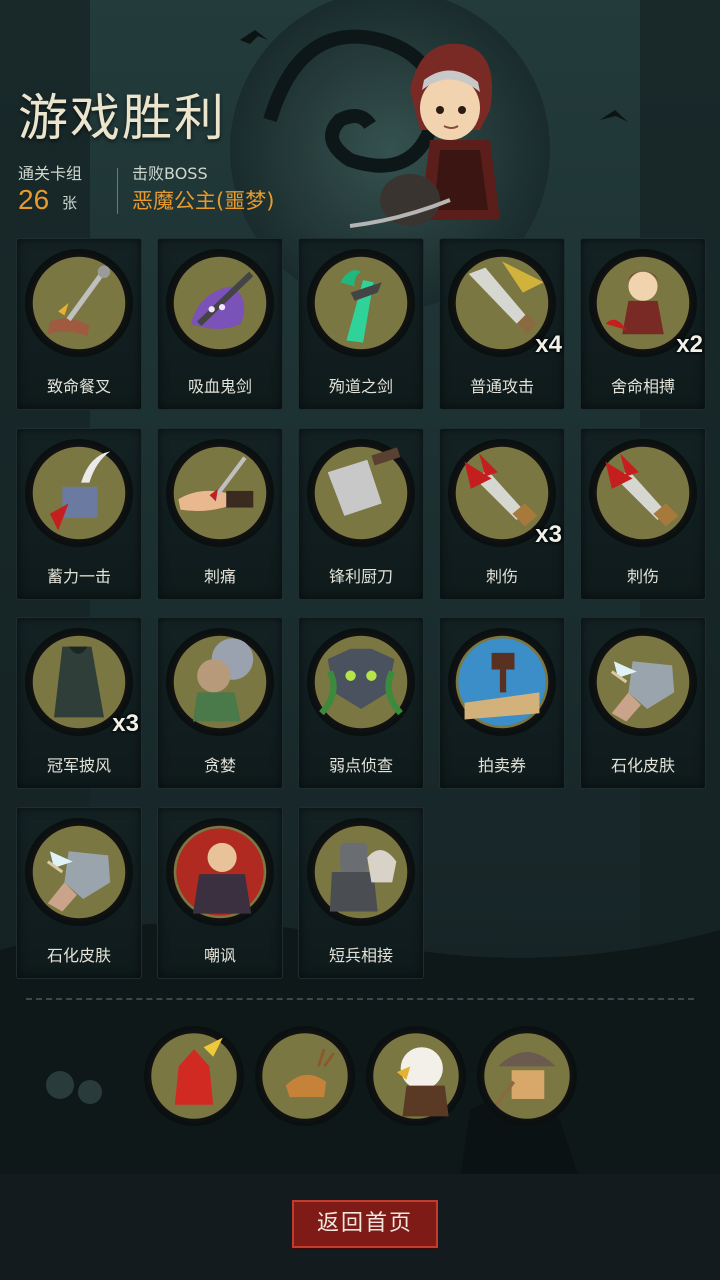  Describe the element at coordinates (361, 493) in the screenshot. I see `cleaver-icon` at that location.